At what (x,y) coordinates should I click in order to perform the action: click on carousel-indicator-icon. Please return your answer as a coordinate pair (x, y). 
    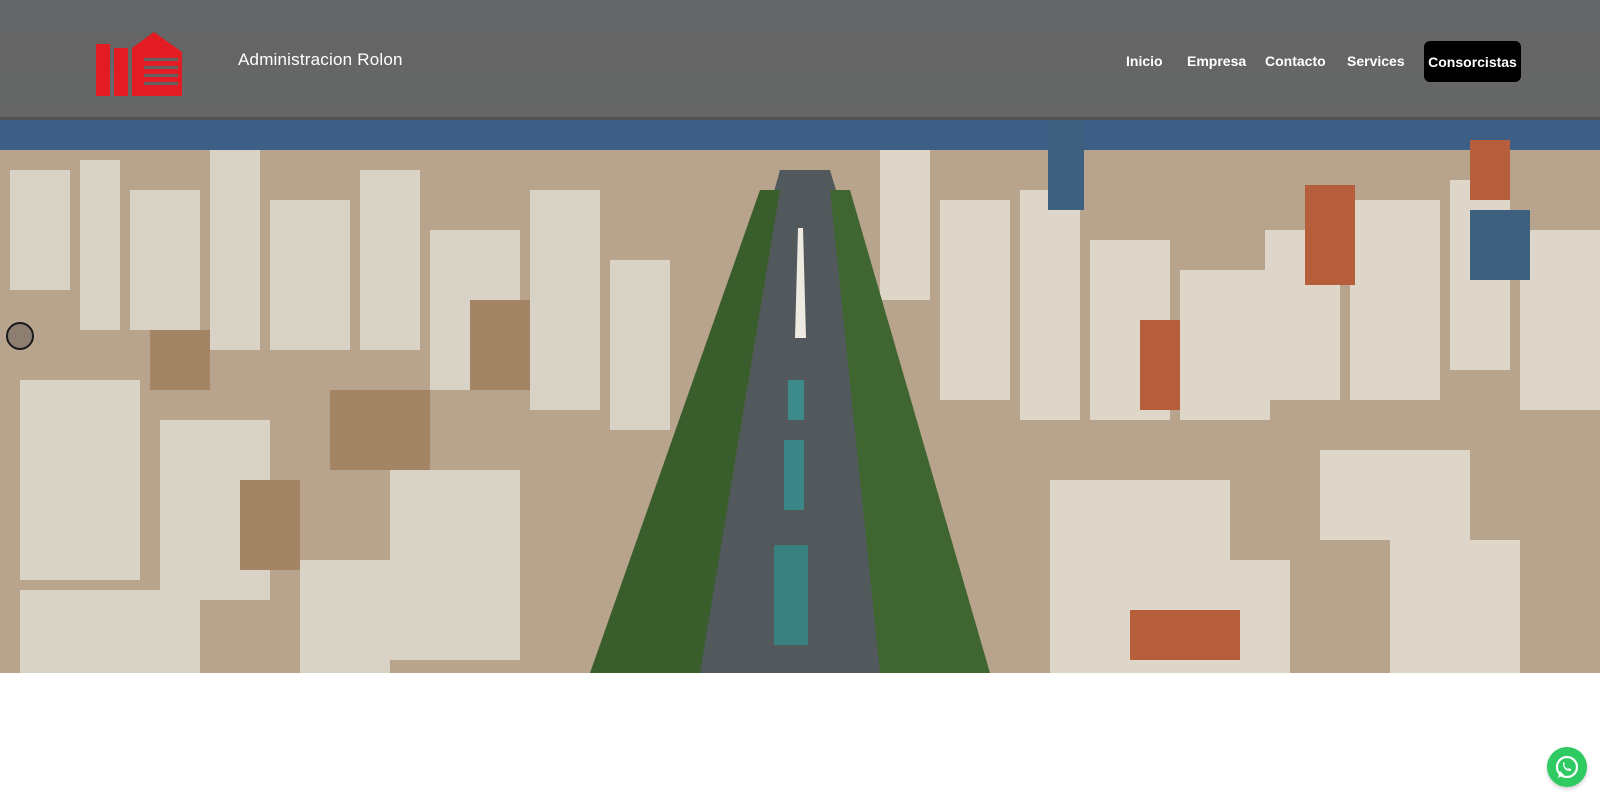
    Looking at the image, I should click on (20, 336).